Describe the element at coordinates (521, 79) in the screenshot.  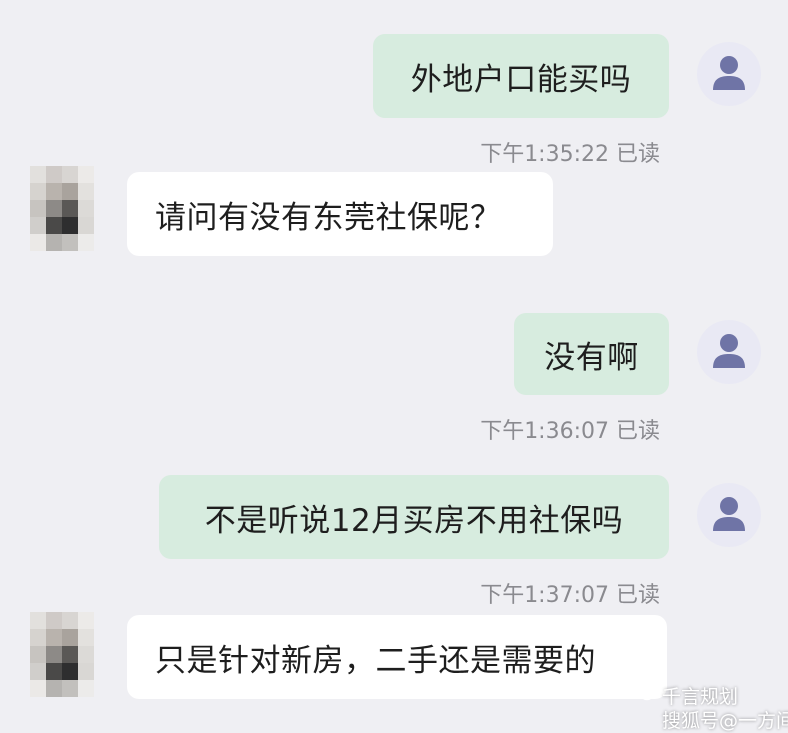
I see `message-text: 外地户口能买吗` at that location.